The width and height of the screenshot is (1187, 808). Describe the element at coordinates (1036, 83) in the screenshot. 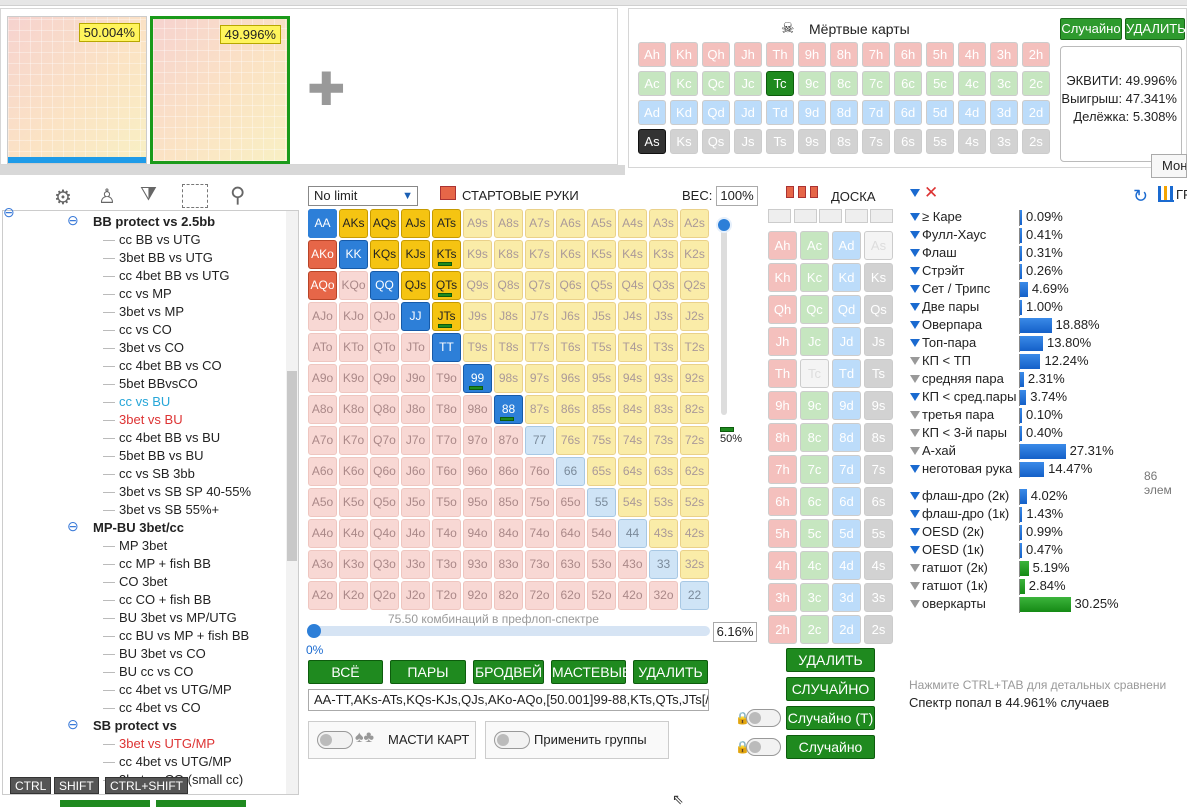

I see `dead-card: 2c` at that location.